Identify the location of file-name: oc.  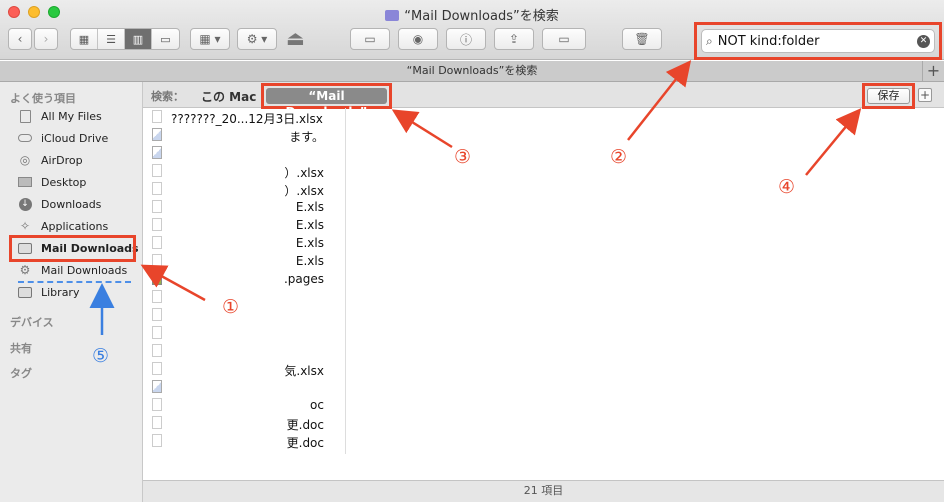
(317, 405).